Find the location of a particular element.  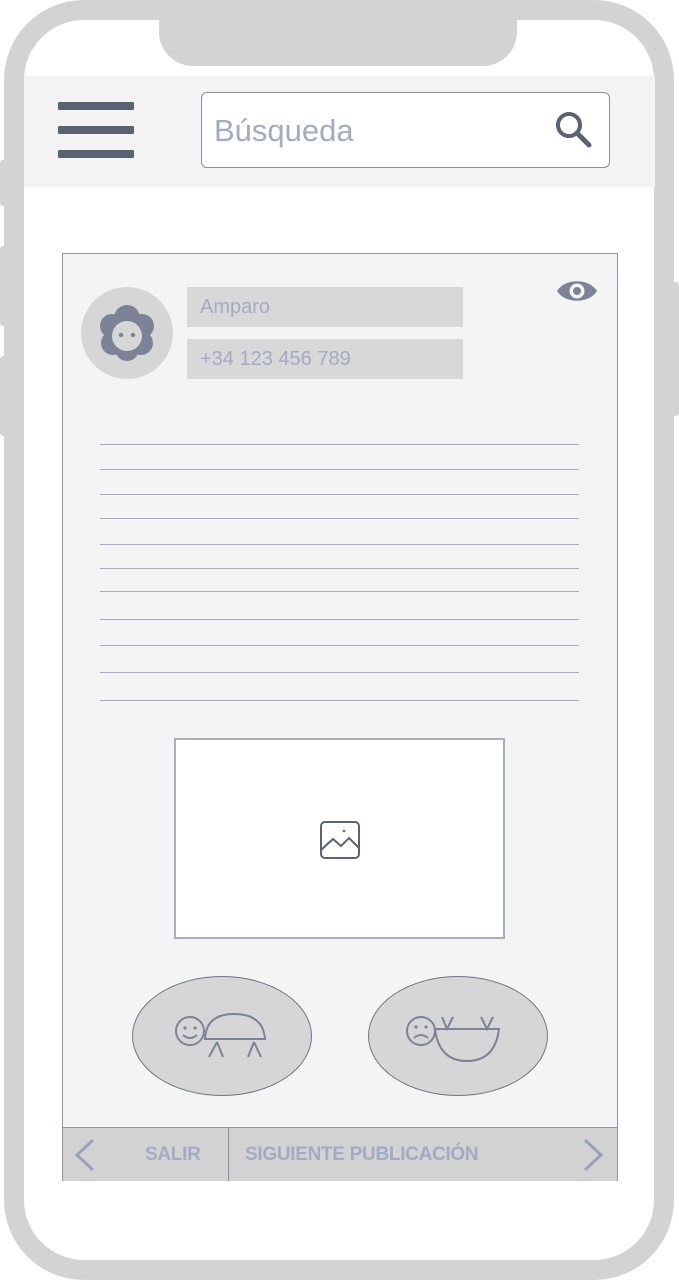

next-post-button: SIGUIENTE PUBLICACIÓN is located at coordinates (423, 1154).